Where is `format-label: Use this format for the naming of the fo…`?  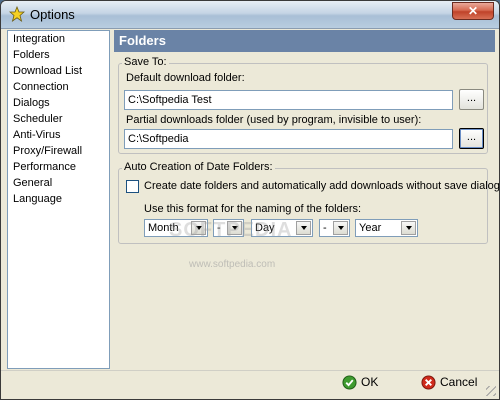
format-label: Use this format for the naming of the fo… is located at coordinates (253, 209).